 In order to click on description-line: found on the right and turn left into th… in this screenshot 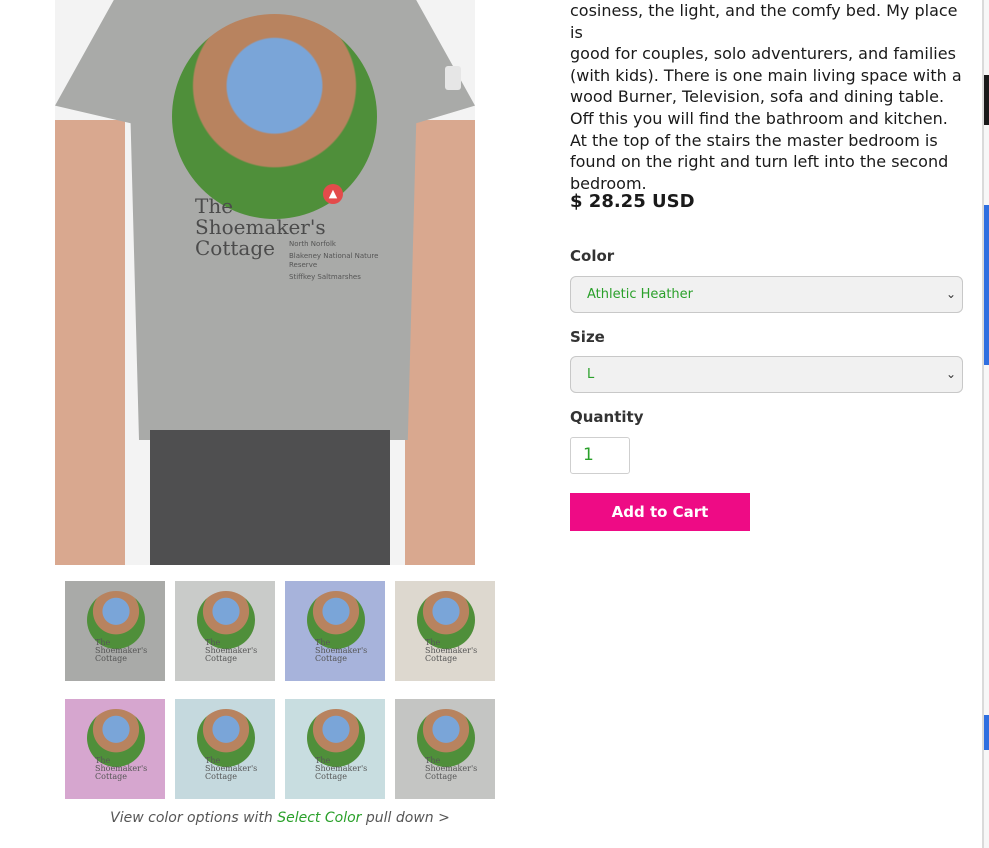, I will do `click(759, 162)`.